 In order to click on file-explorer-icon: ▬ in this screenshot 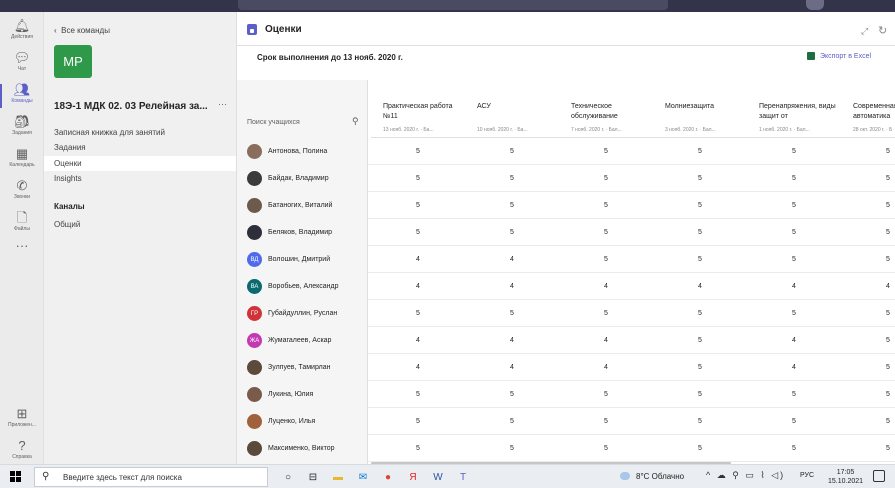, I will do `click(338, 477)`.